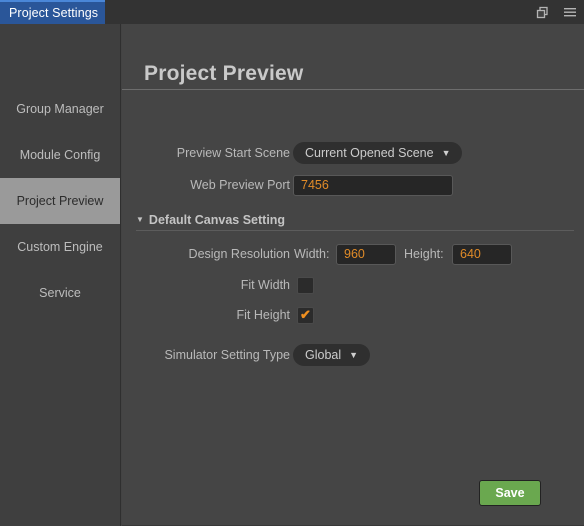 The width and height of the screenshot is (584, 526). Describe the element at coordinates (470, 254) in the screenshot. I see `design-resolution-height-value: 640` at that location.